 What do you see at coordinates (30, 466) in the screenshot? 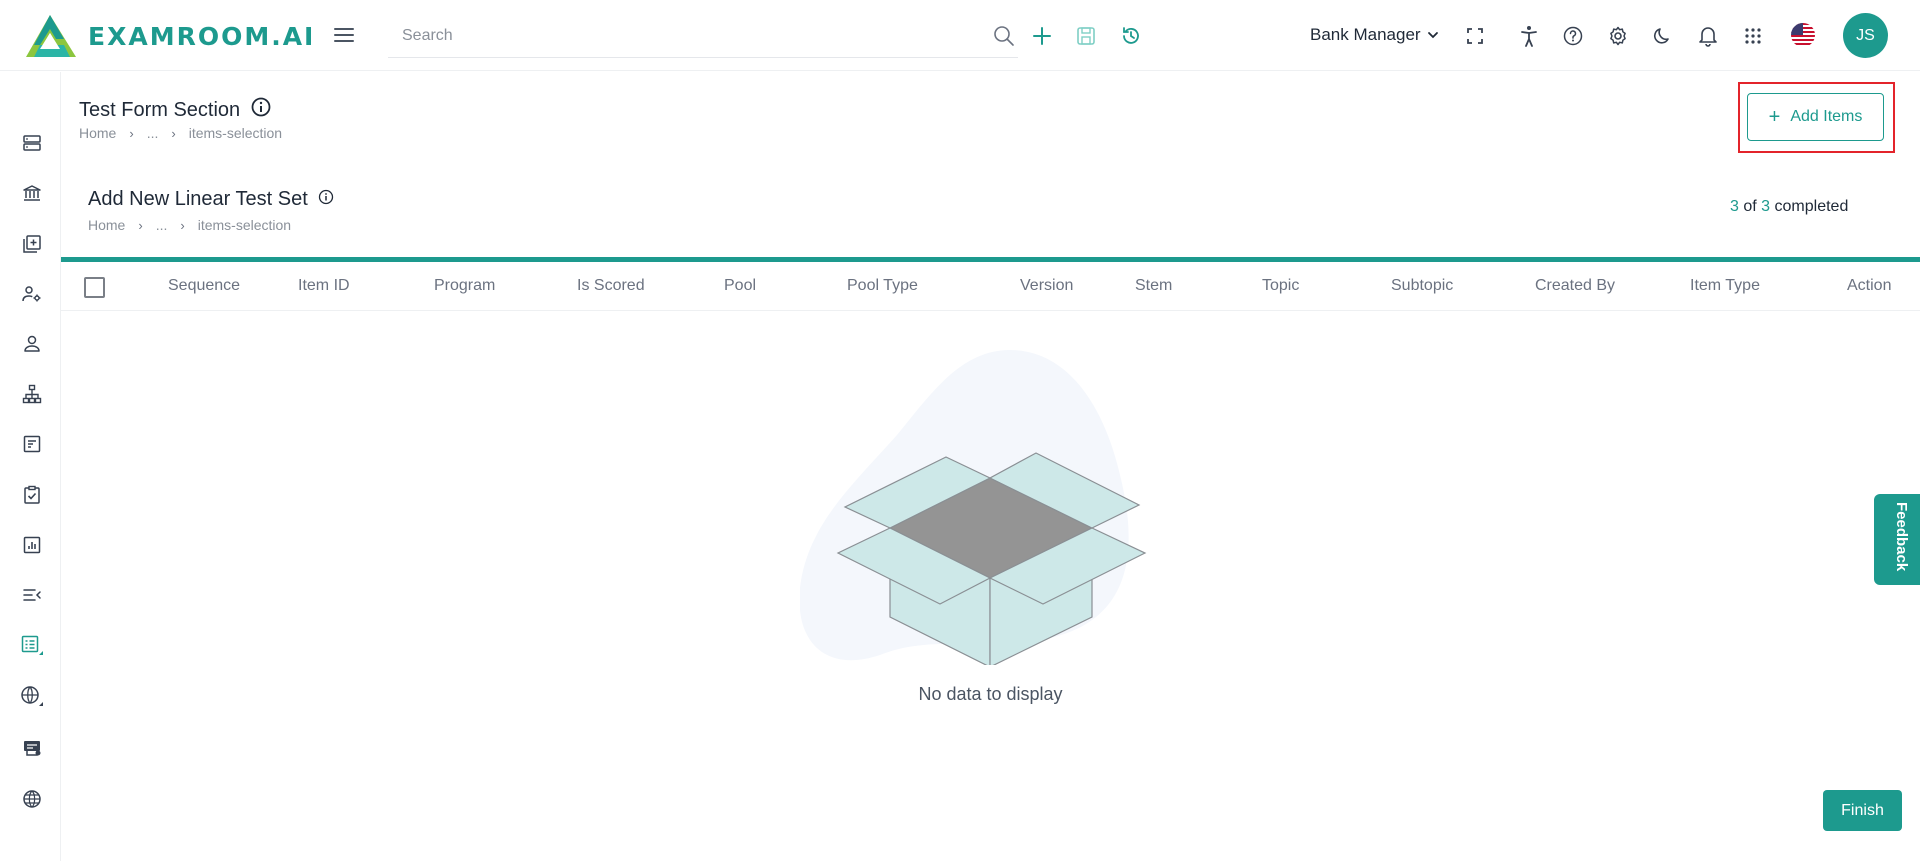
I see `sidebar` at bounding box center [30, 466].